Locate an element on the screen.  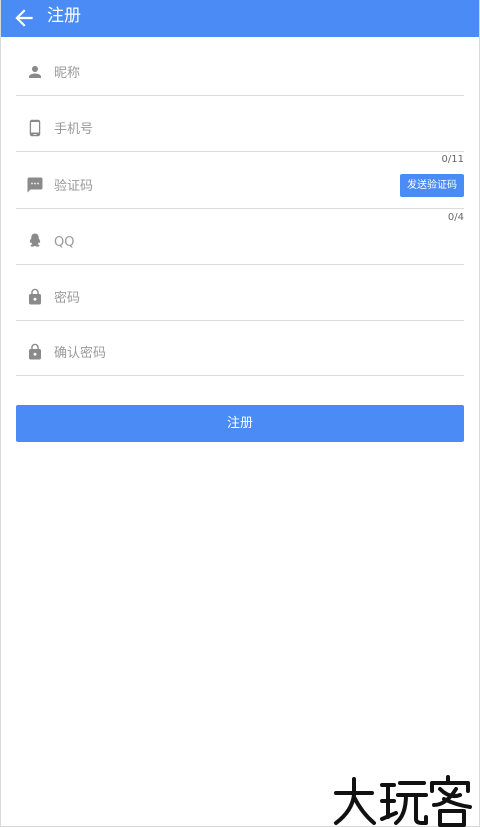
password-field is located at coordinates (240, 298).